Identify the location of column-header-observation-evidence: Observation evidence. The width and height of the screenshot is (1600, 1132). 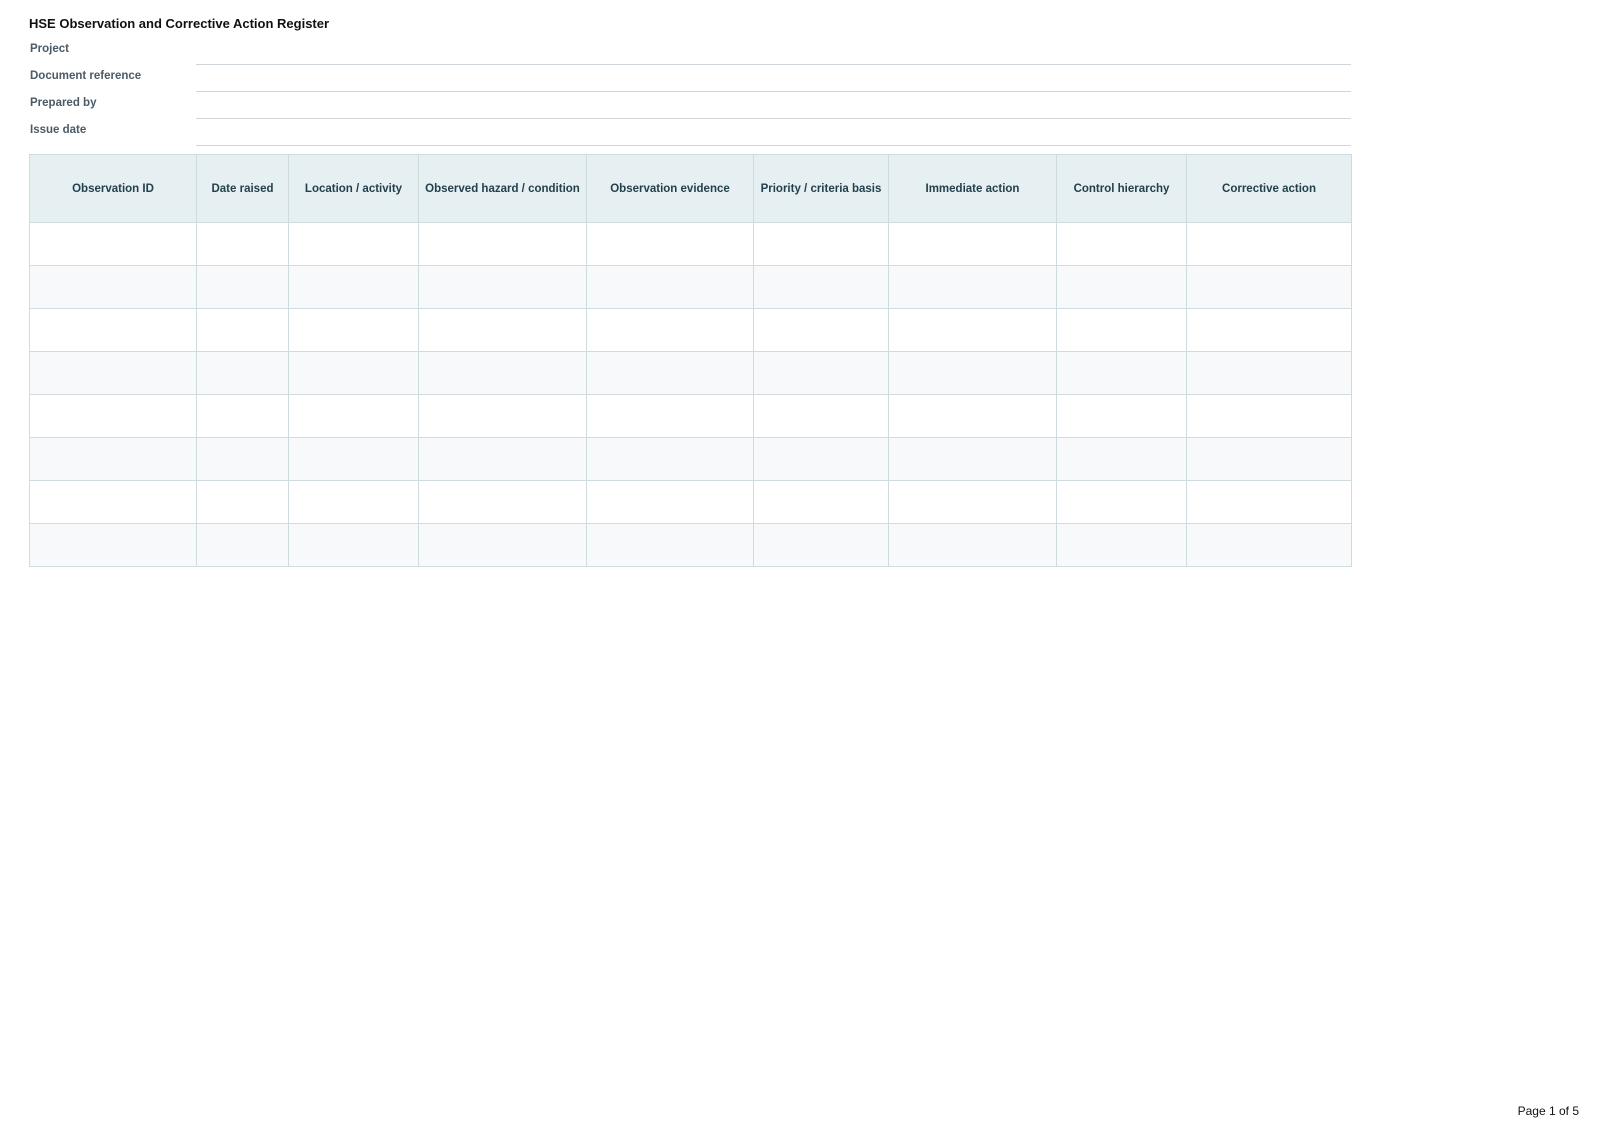
(670, 188).